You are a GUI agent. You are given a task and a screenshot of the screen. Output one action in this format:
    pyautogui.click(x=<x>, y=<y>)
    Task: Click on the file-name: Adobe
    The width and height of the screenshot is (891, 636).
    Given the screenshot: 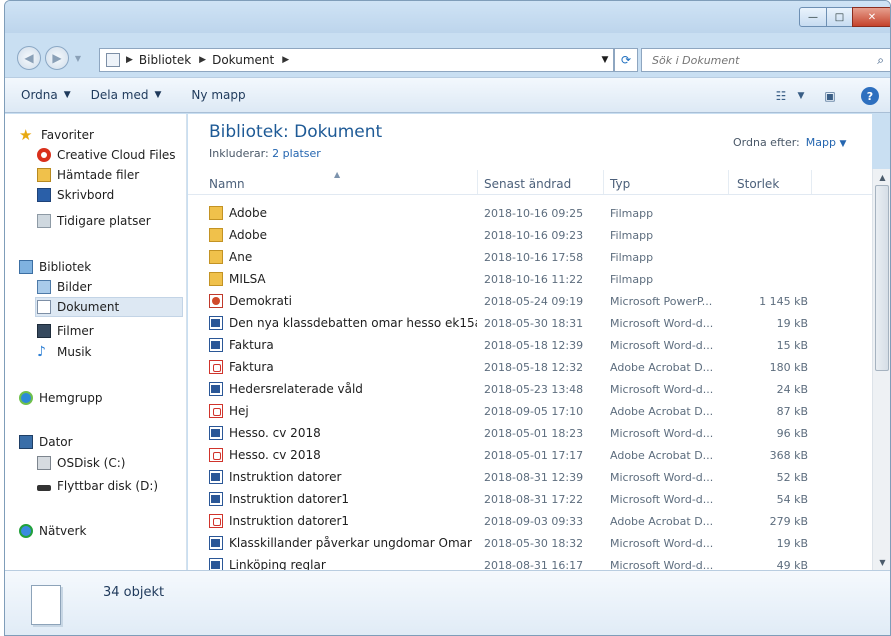 What is the action you would take?
    pyautogui.click(x=343, y=235)
    